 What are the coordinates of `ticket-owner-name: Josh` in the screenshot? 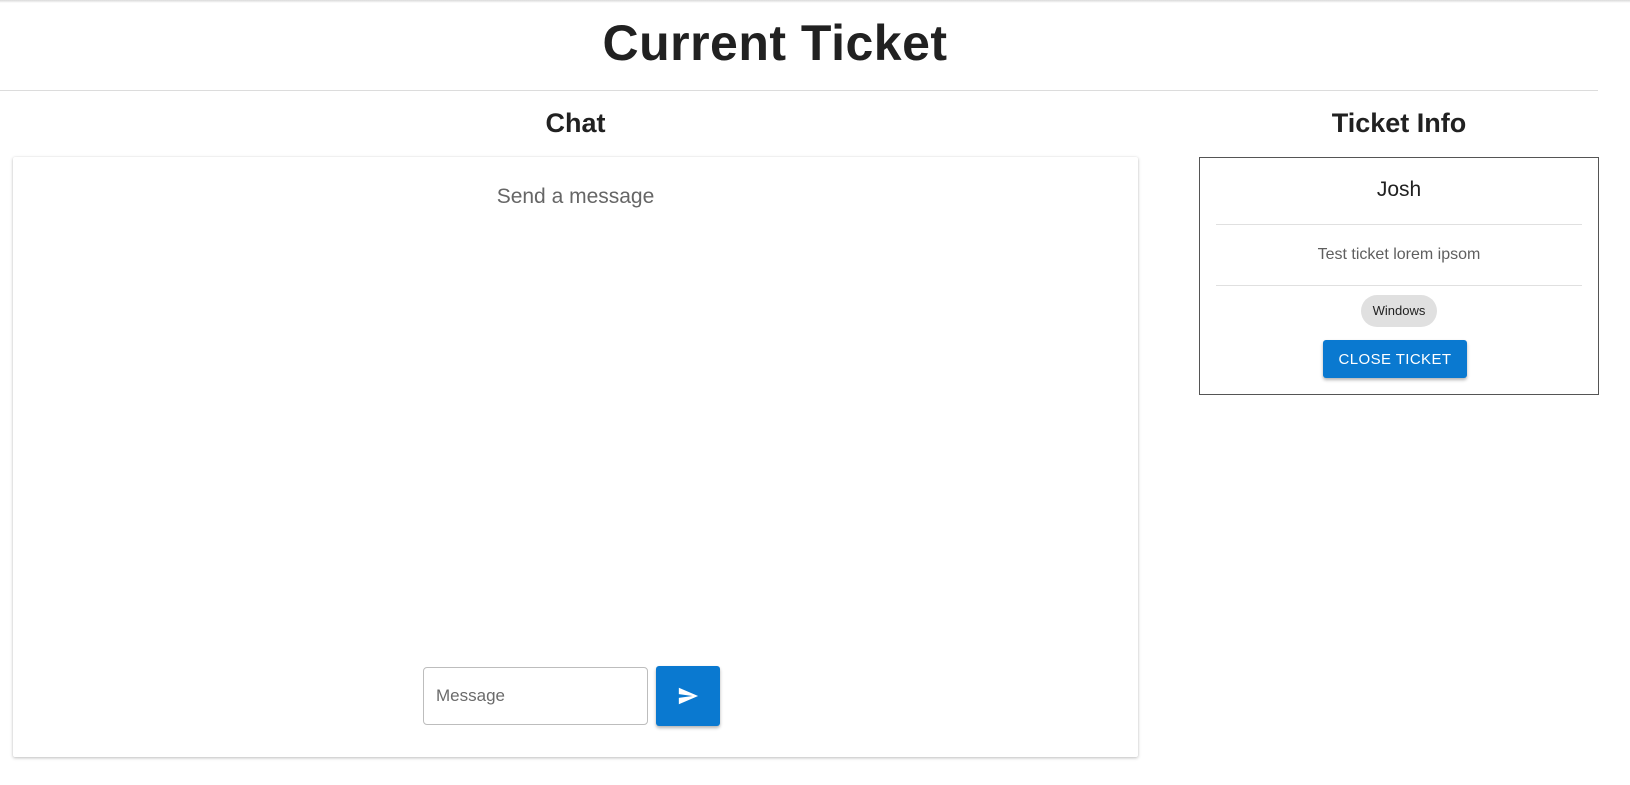 It's located at (1399, 189).